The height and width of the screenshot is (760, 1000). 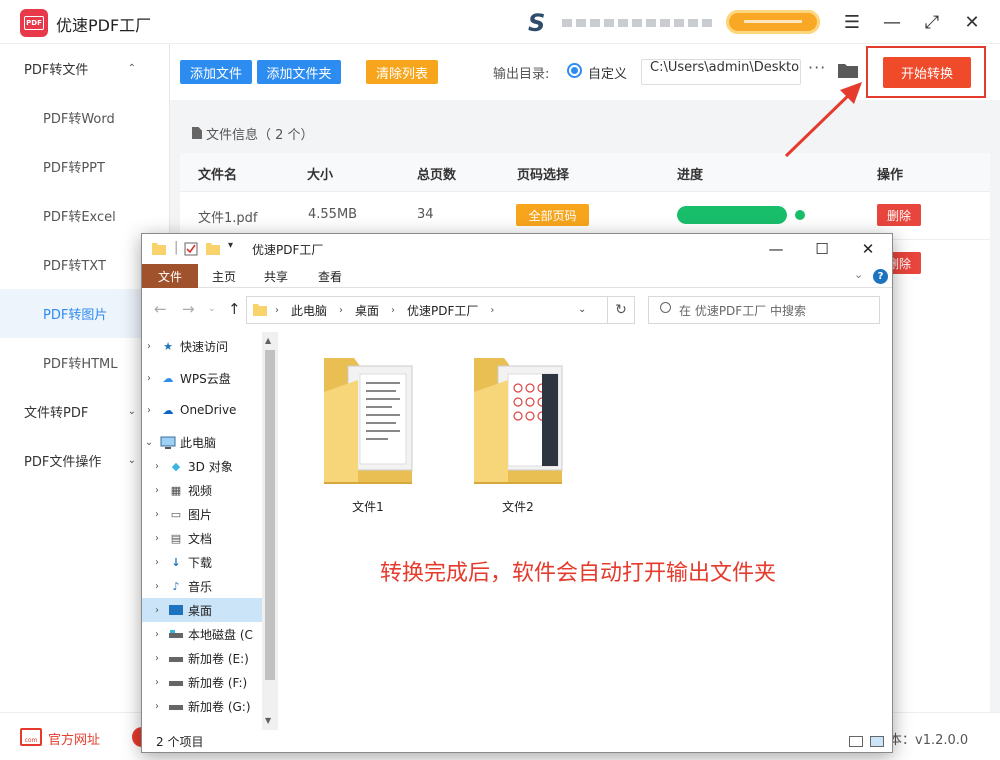 I want to click on sidebar-group-pdf-to-file: PDF转文件 ⌃, so click(x=85, y=68).